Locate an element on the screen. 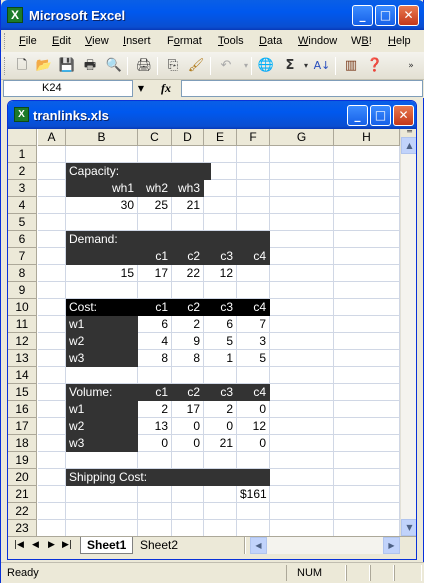  cell-b9 is located at coordinates (102, 290).